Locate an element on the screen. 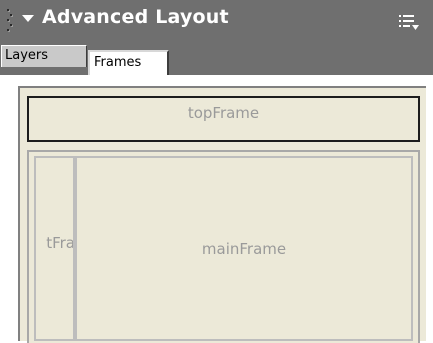 This screenshot has width=433, height=343. tab-baseline is located at coordinates (216, 76).